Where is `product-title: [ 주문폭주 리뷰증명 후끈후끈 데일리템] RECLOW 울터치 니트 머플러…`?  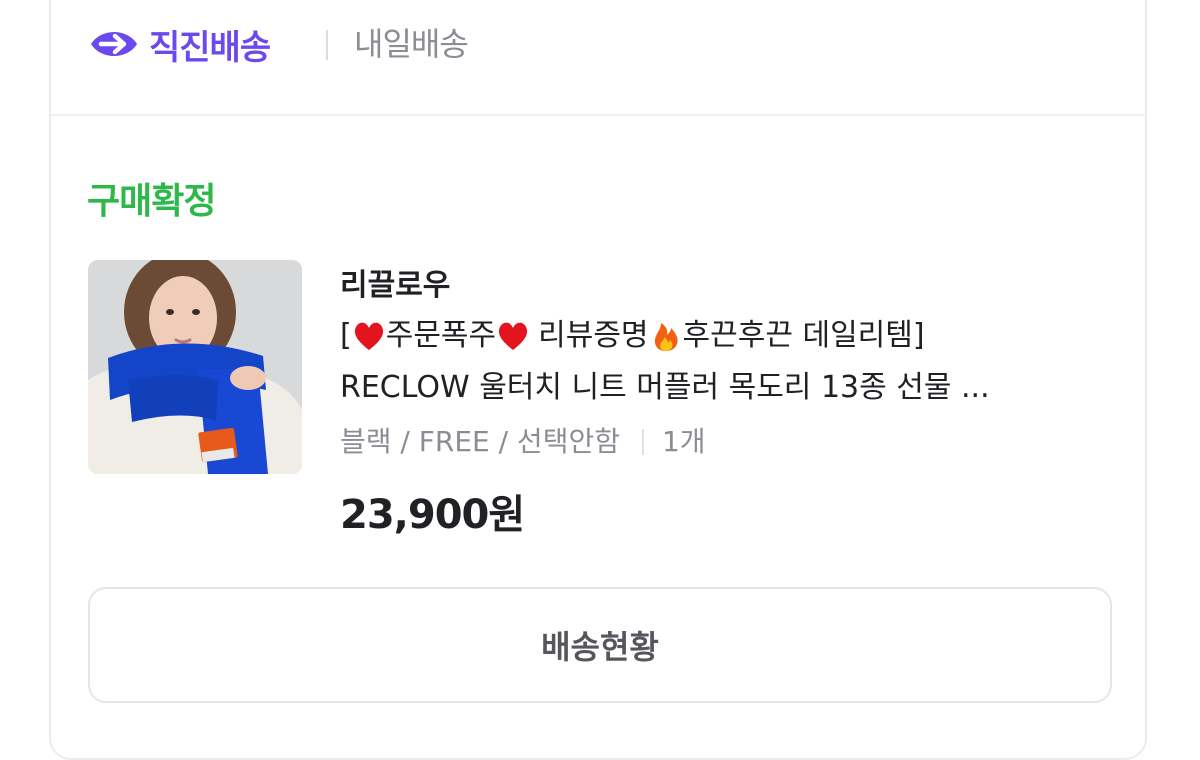
product-title: [ 주문폭주 리뷰증명 후끈후끈 데일리템] RECLOW 울터치 니트 머플러… is located at coordinates (735, 362).